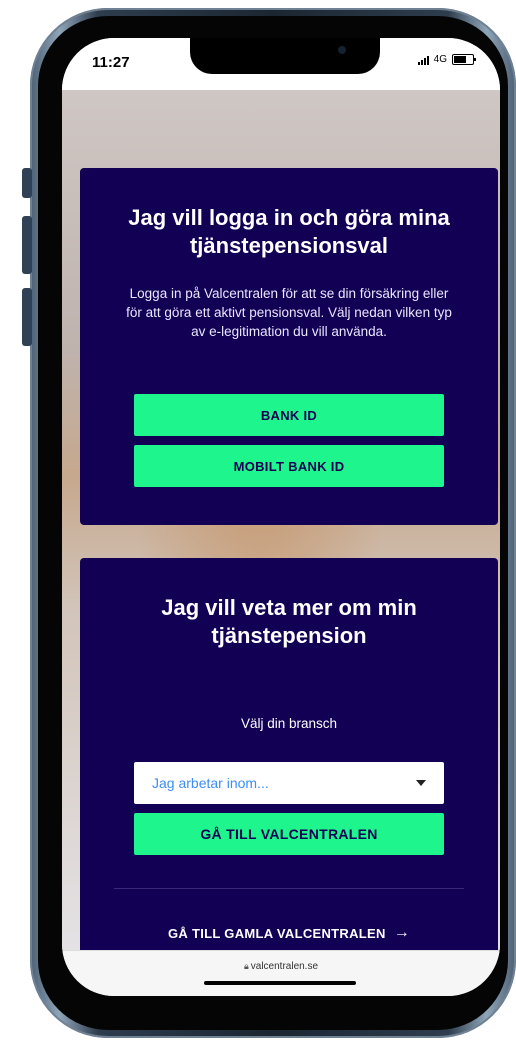  Describe the element at coordinates (440, 59) in the screenshot. I see `network-label: 4G` at that location.